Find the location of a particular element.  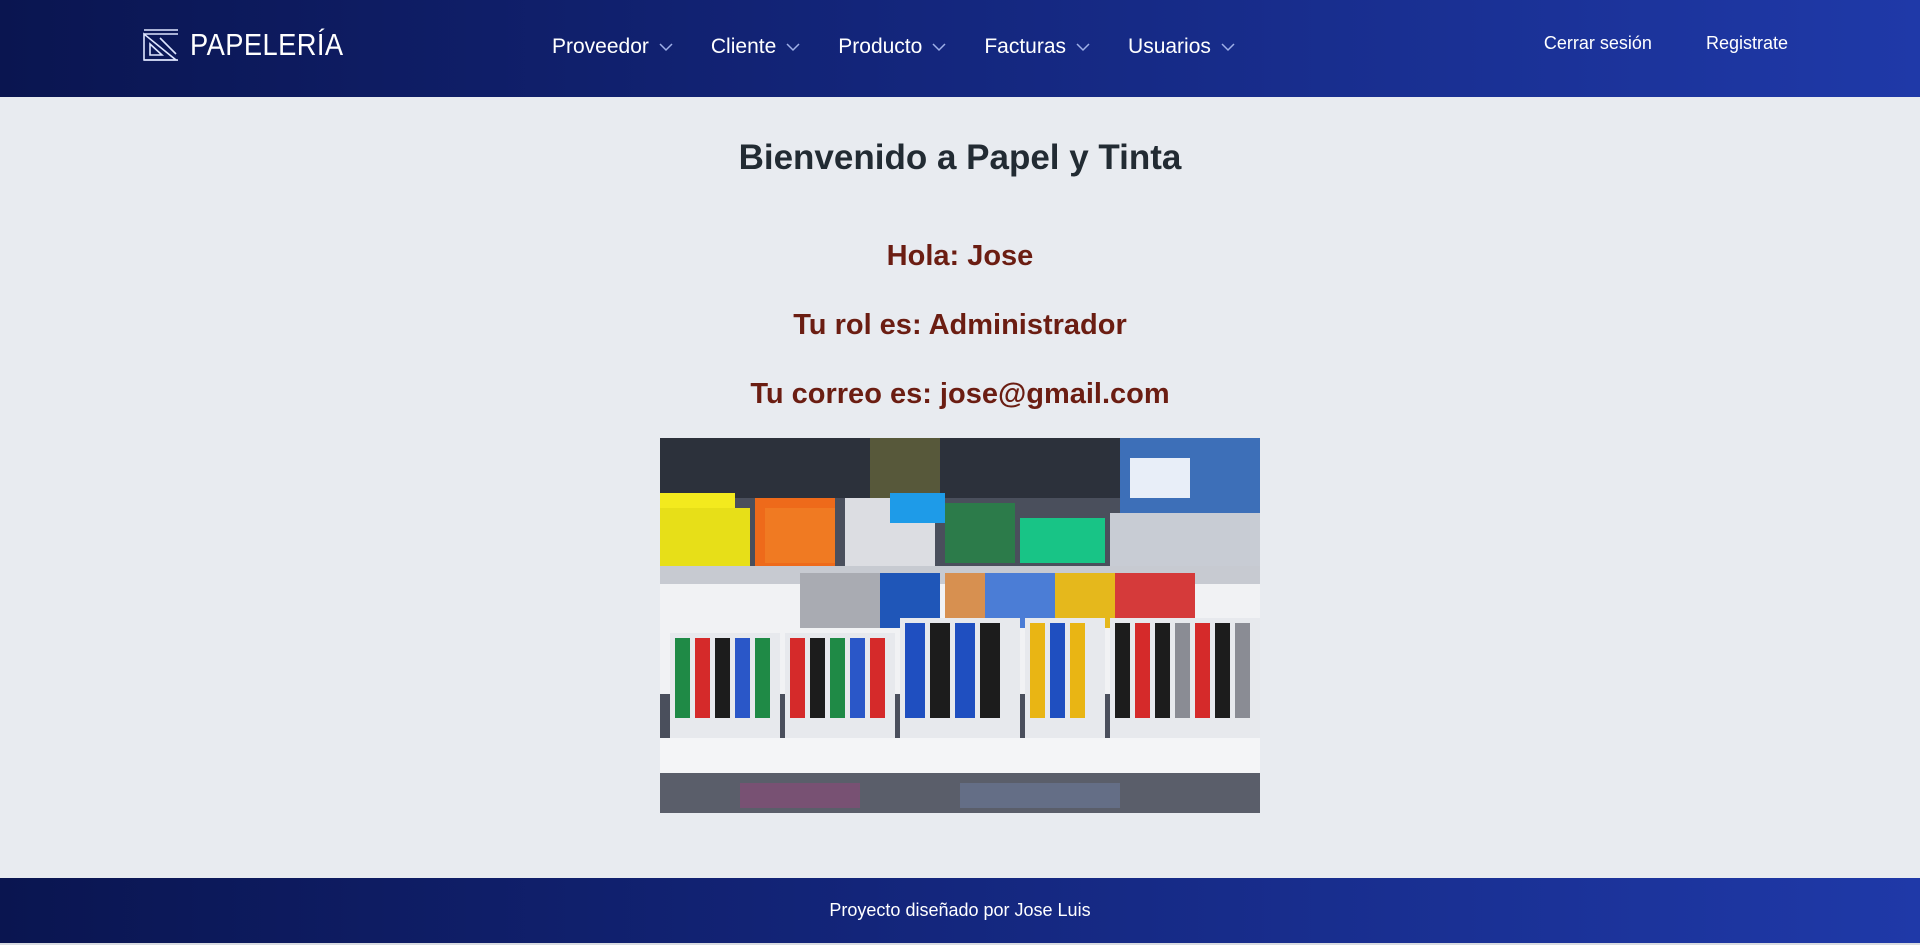

menu-proveedor: Proveedor is located at coordinates (612, 47).